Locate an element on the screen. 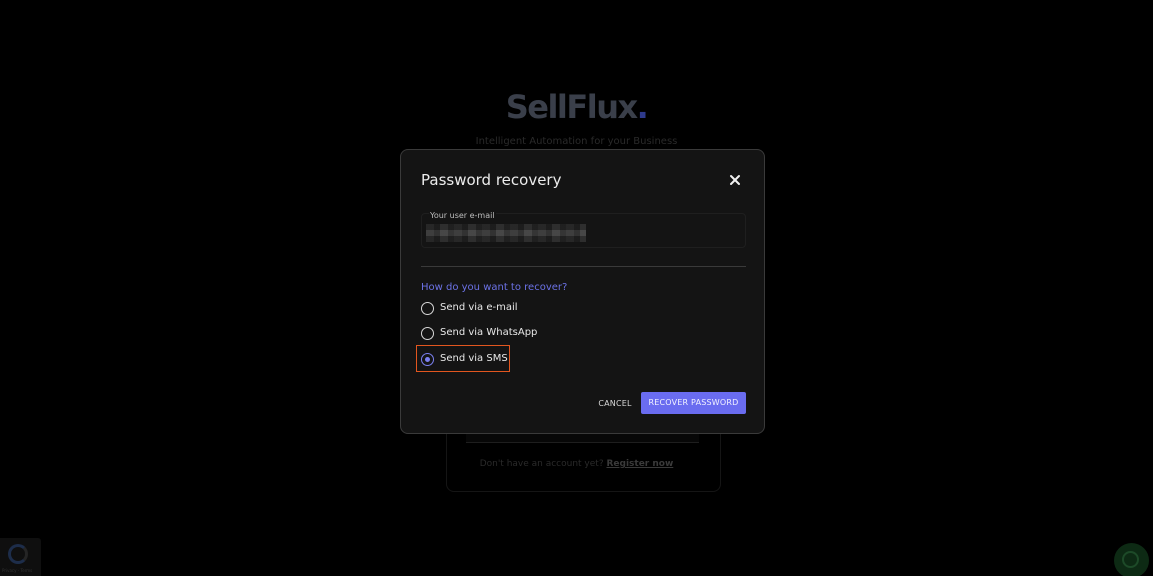 The width and height of the screenshot is (1153, 576). email-field: Your user e-mail is located at coordinates (583, 229).